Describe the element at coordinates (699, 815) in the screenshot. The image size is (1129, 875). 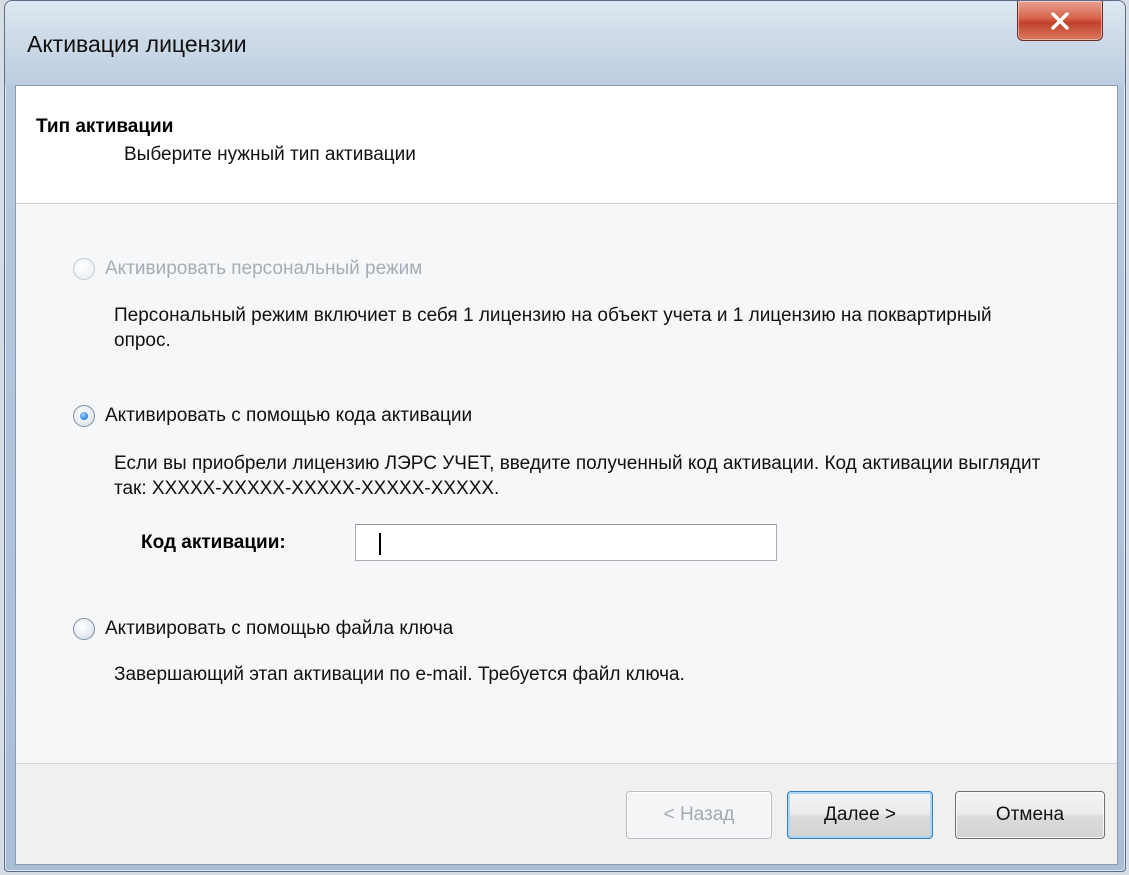
I see `back-button: < Назад` at that location.